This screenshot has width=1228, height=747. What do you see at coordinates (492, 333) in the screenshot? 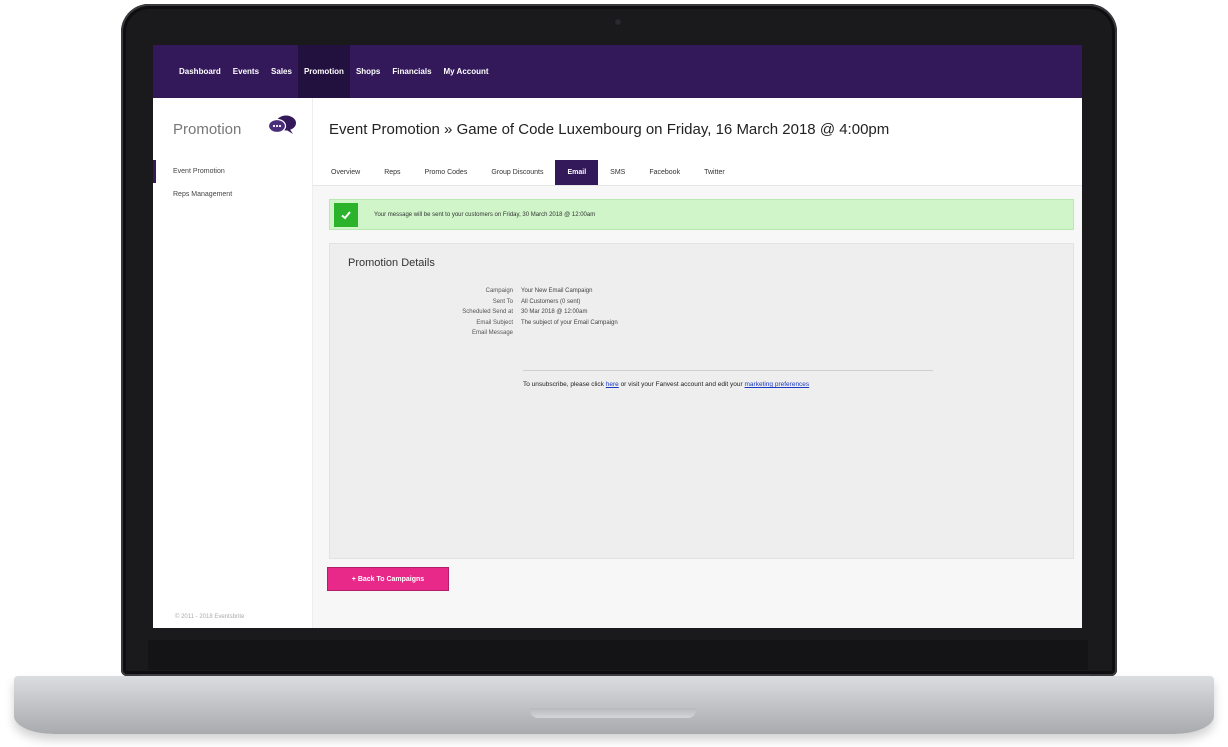
I see `detail-label: Email Message` at bounding box center [492, 333].